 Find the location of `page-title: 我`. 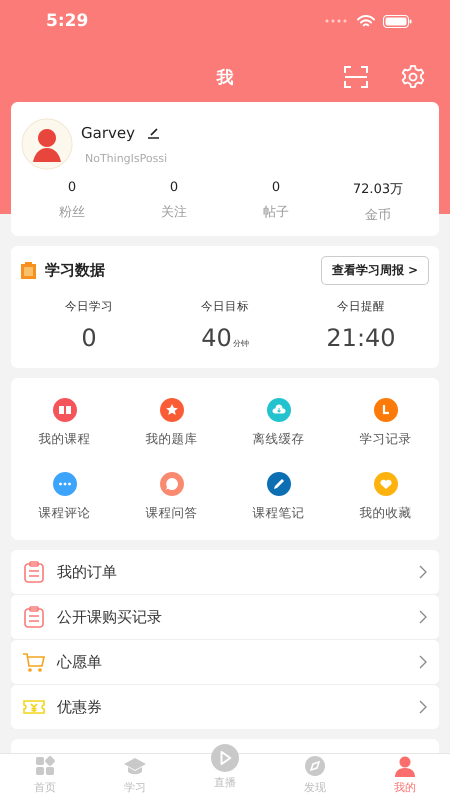

page-title: 我 is located at coordinates (225, 77).